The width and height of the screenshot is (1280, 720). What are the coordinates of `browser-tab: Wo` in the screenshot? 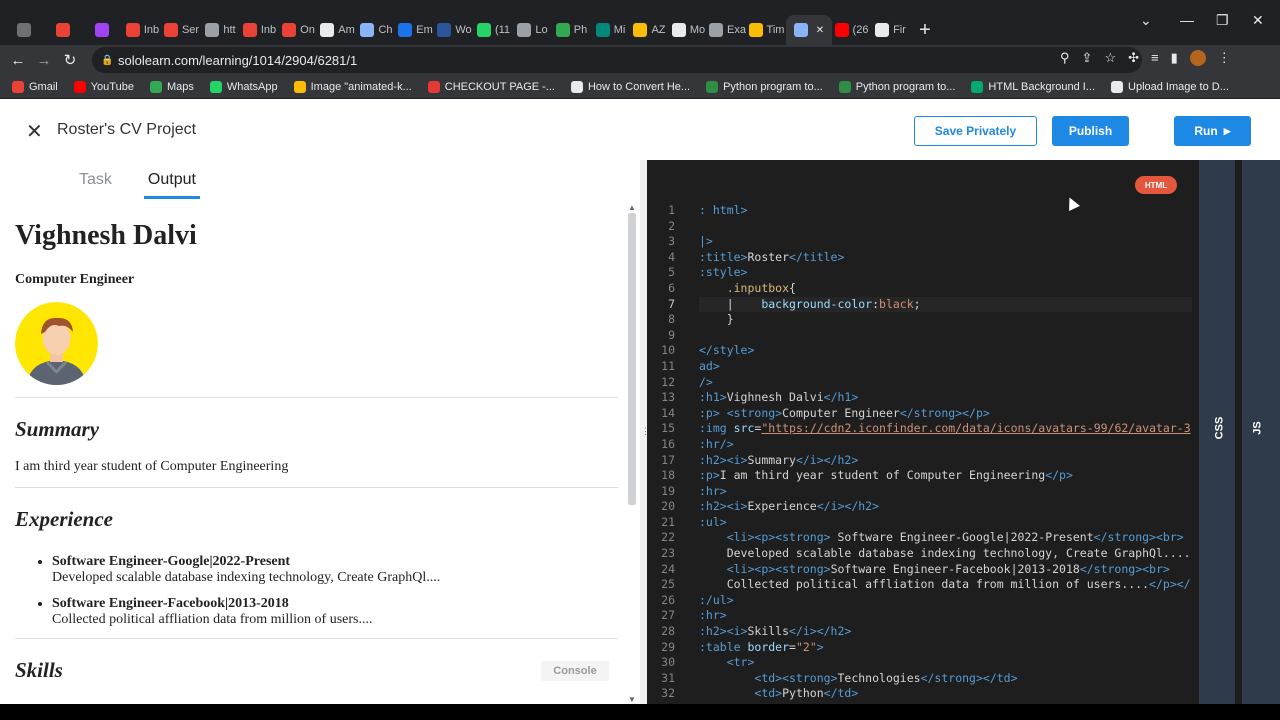 It's located at (454, 30).